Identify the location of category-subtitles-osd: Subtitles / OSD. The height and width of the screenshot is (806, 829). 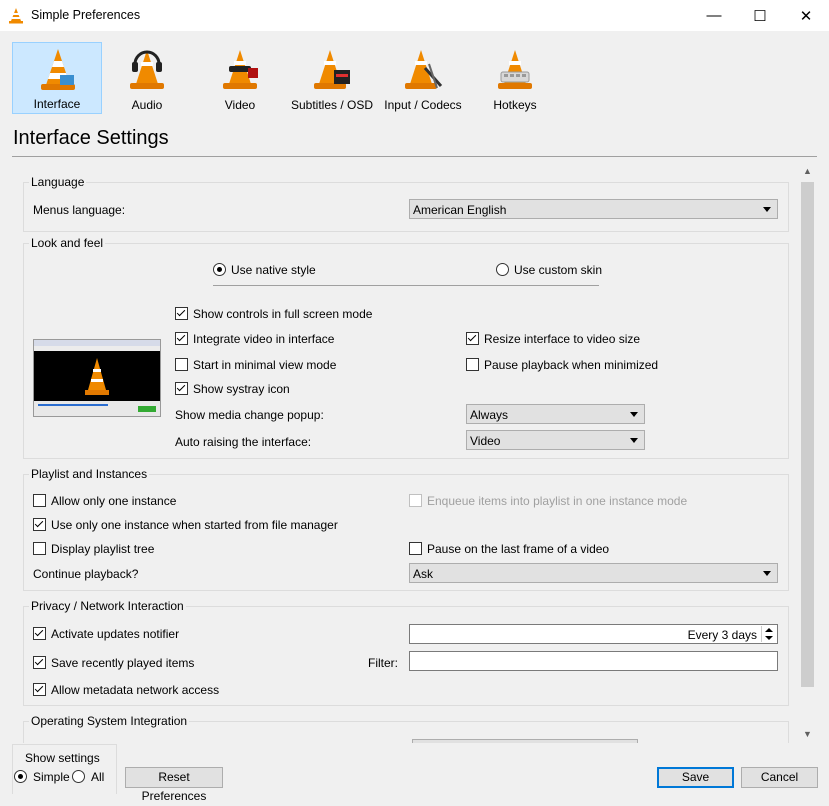
(332, 78).